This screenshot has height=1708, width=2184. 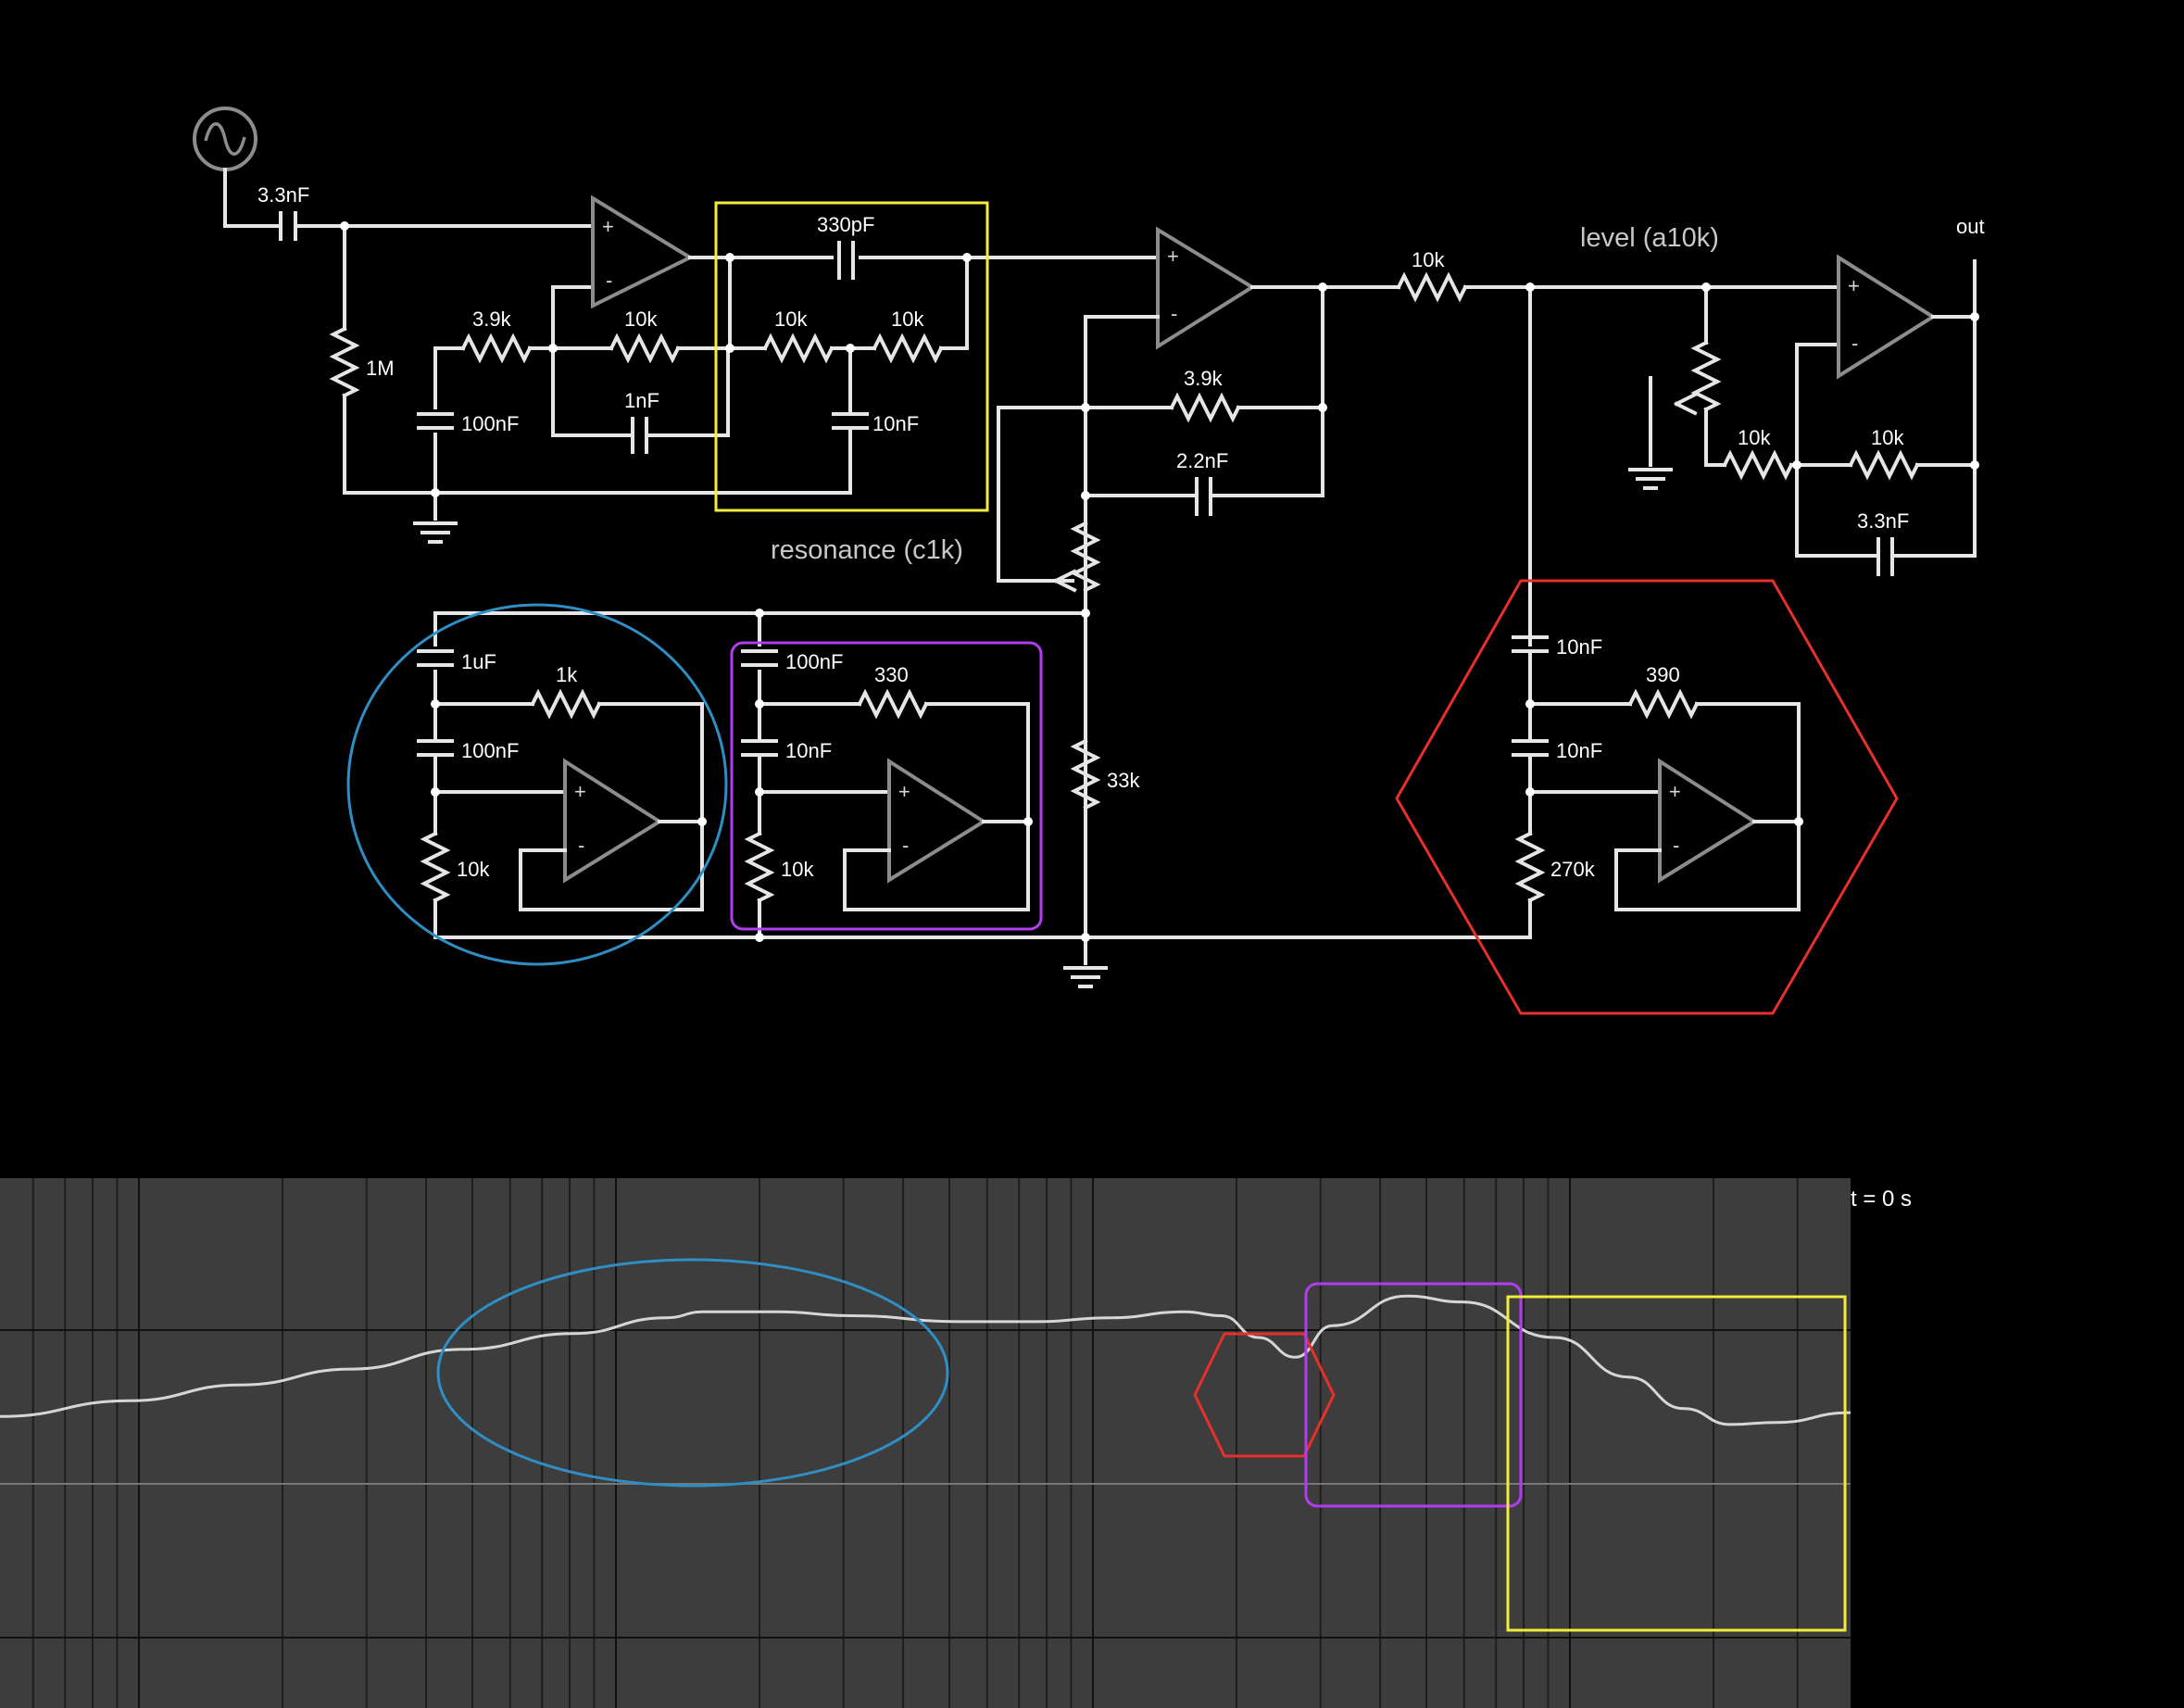 I want to click on label-c-100nf-b: 100nF, so click(x=490, y=750).